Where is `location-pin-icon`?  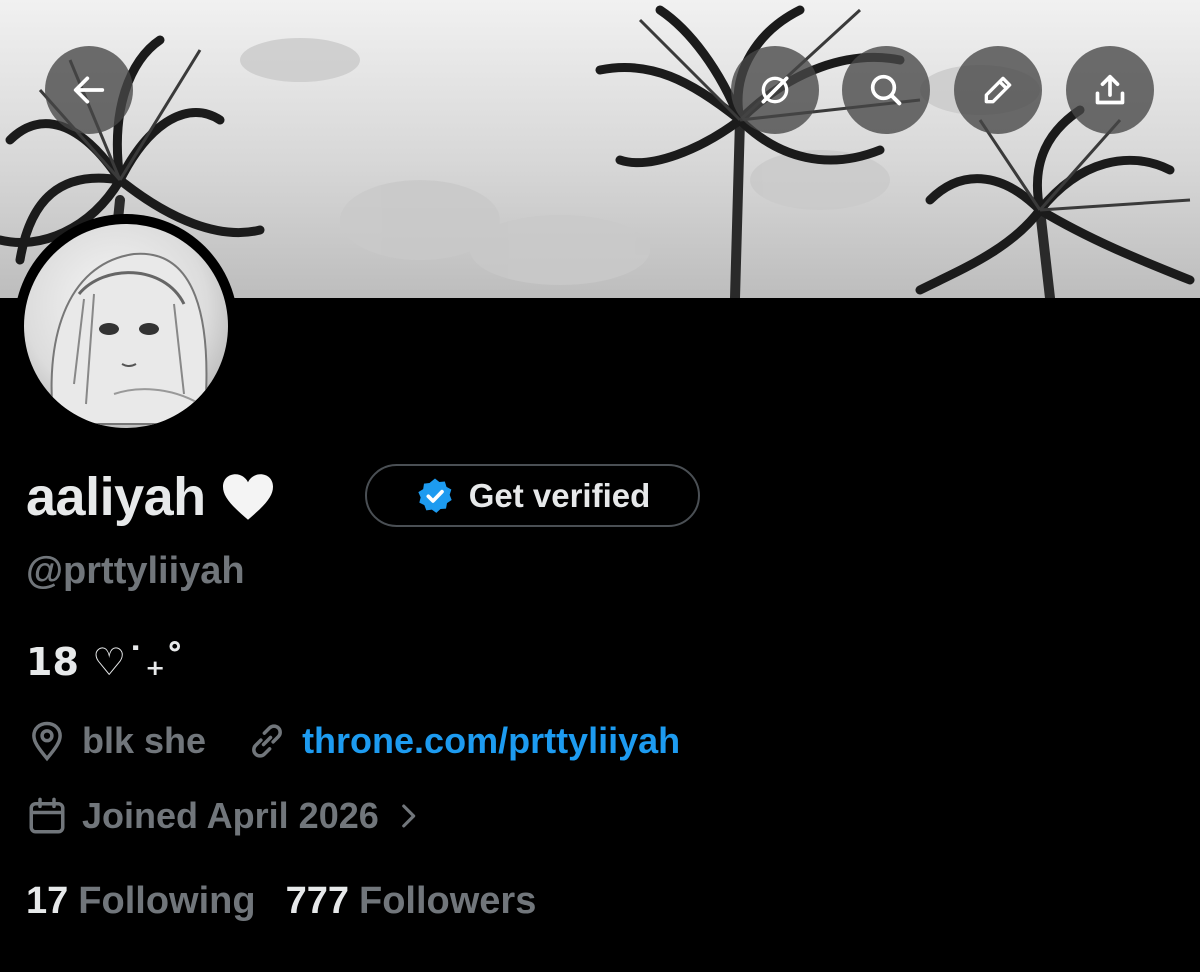
location-pin-icon is located at coordinates (47, 741).